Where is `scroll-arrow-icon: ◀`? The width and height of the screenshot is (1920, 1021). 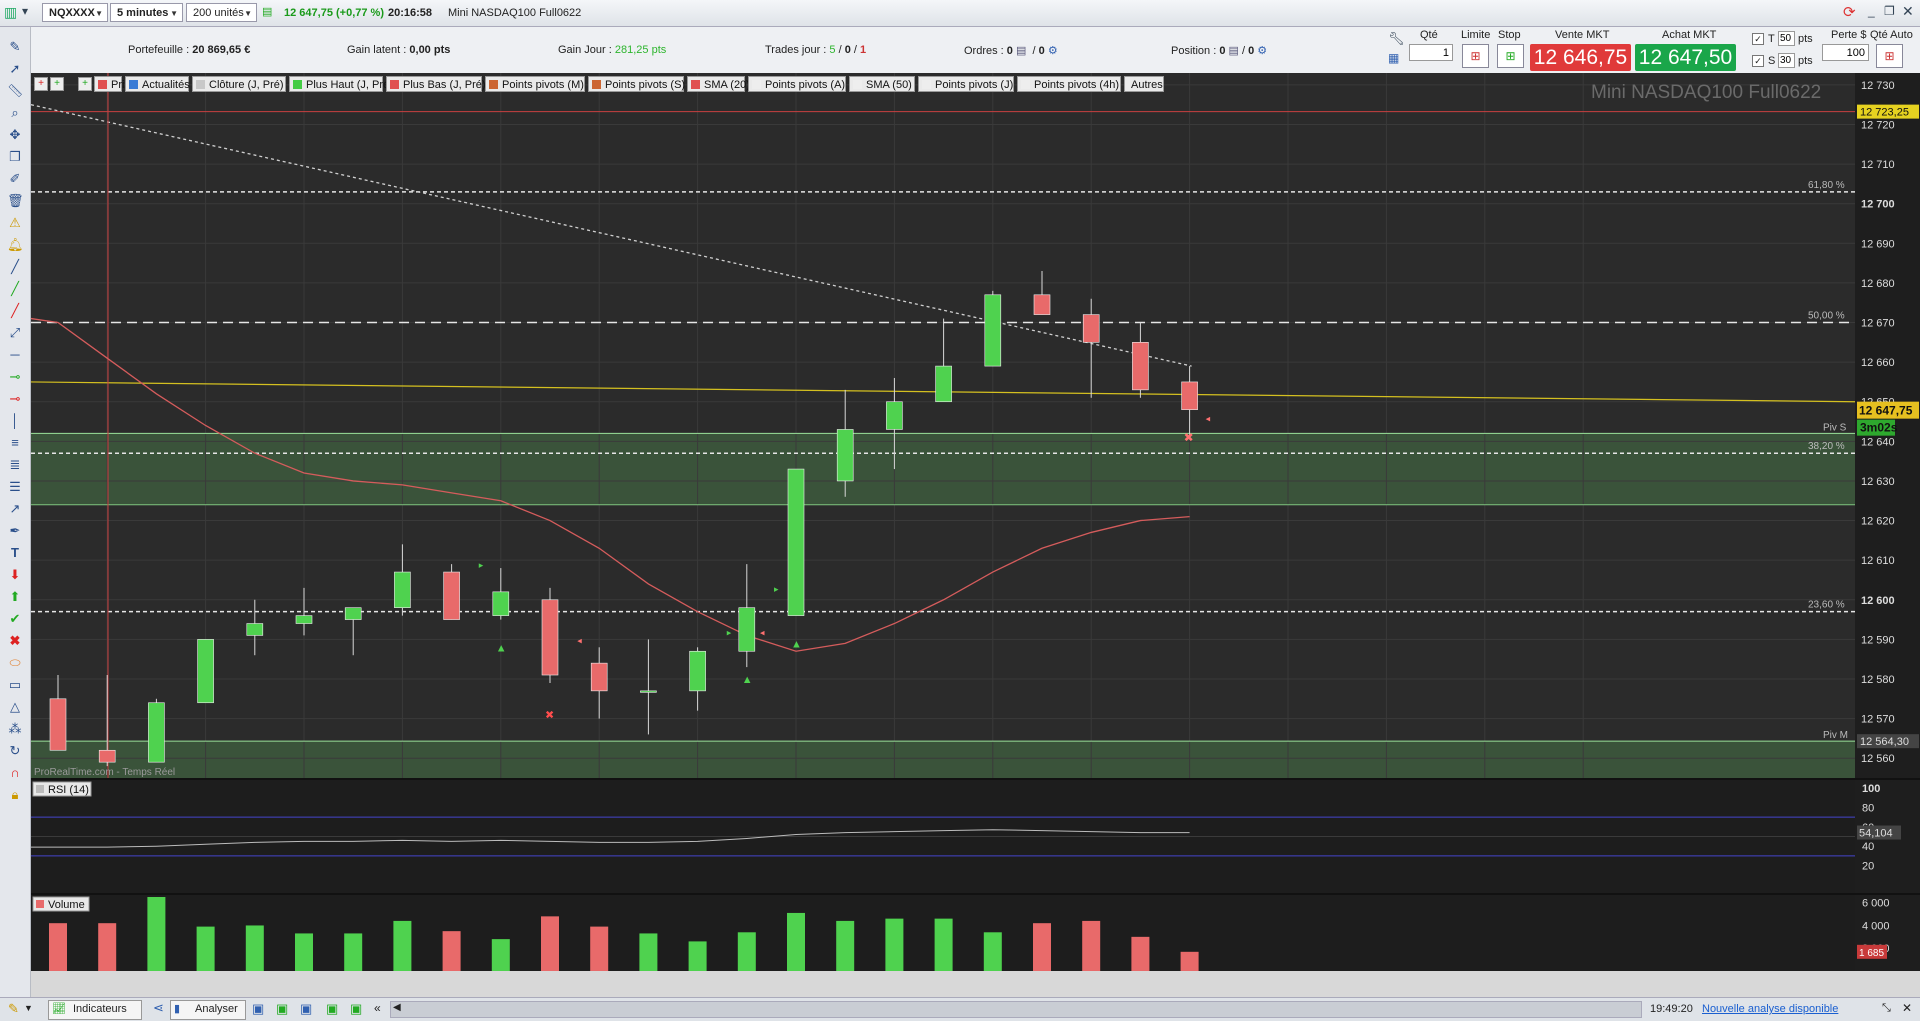 scroll-arrow-icon: ◀ is located at coordinates (397, 1007).